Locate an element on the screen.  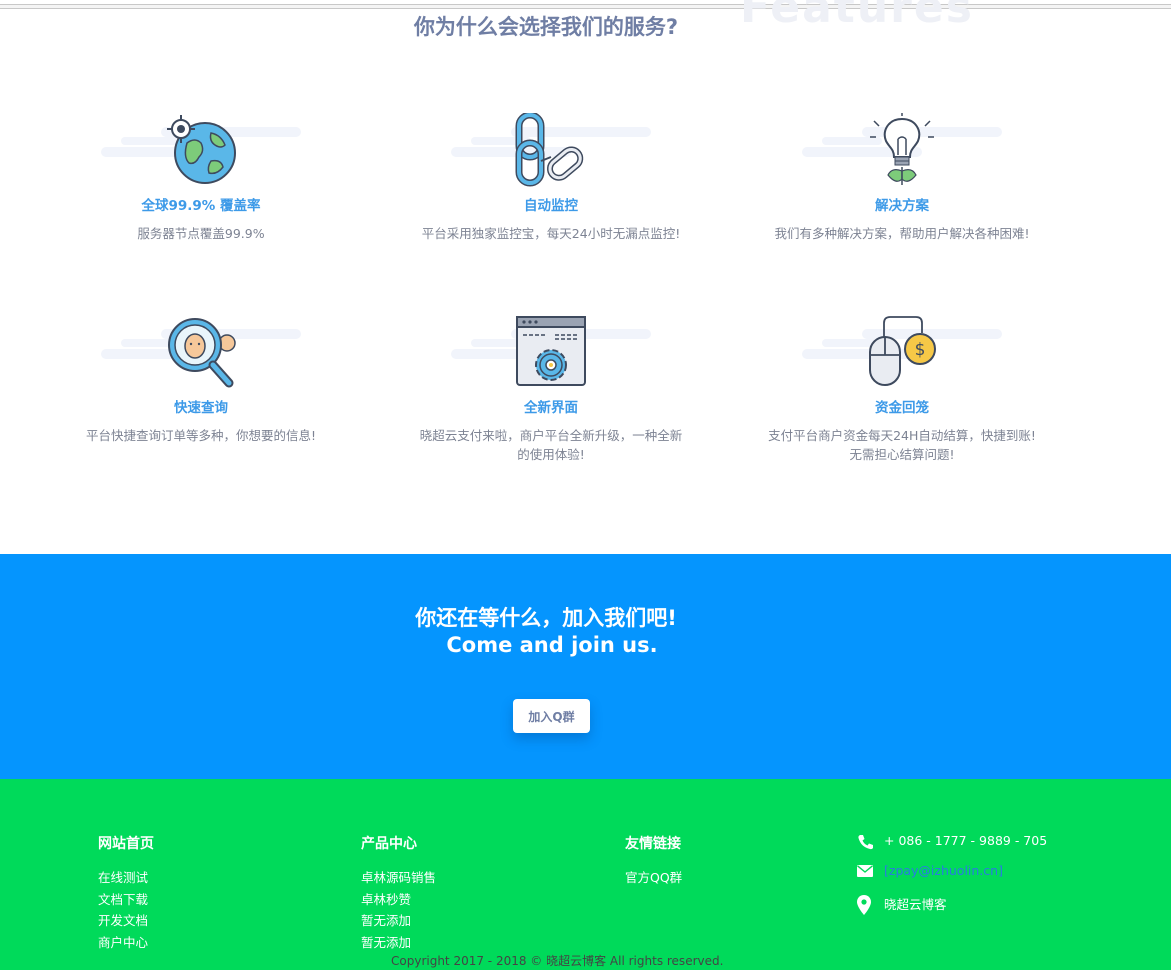
footer-link: 官方QQ群 is located at coordinates (653, 878).